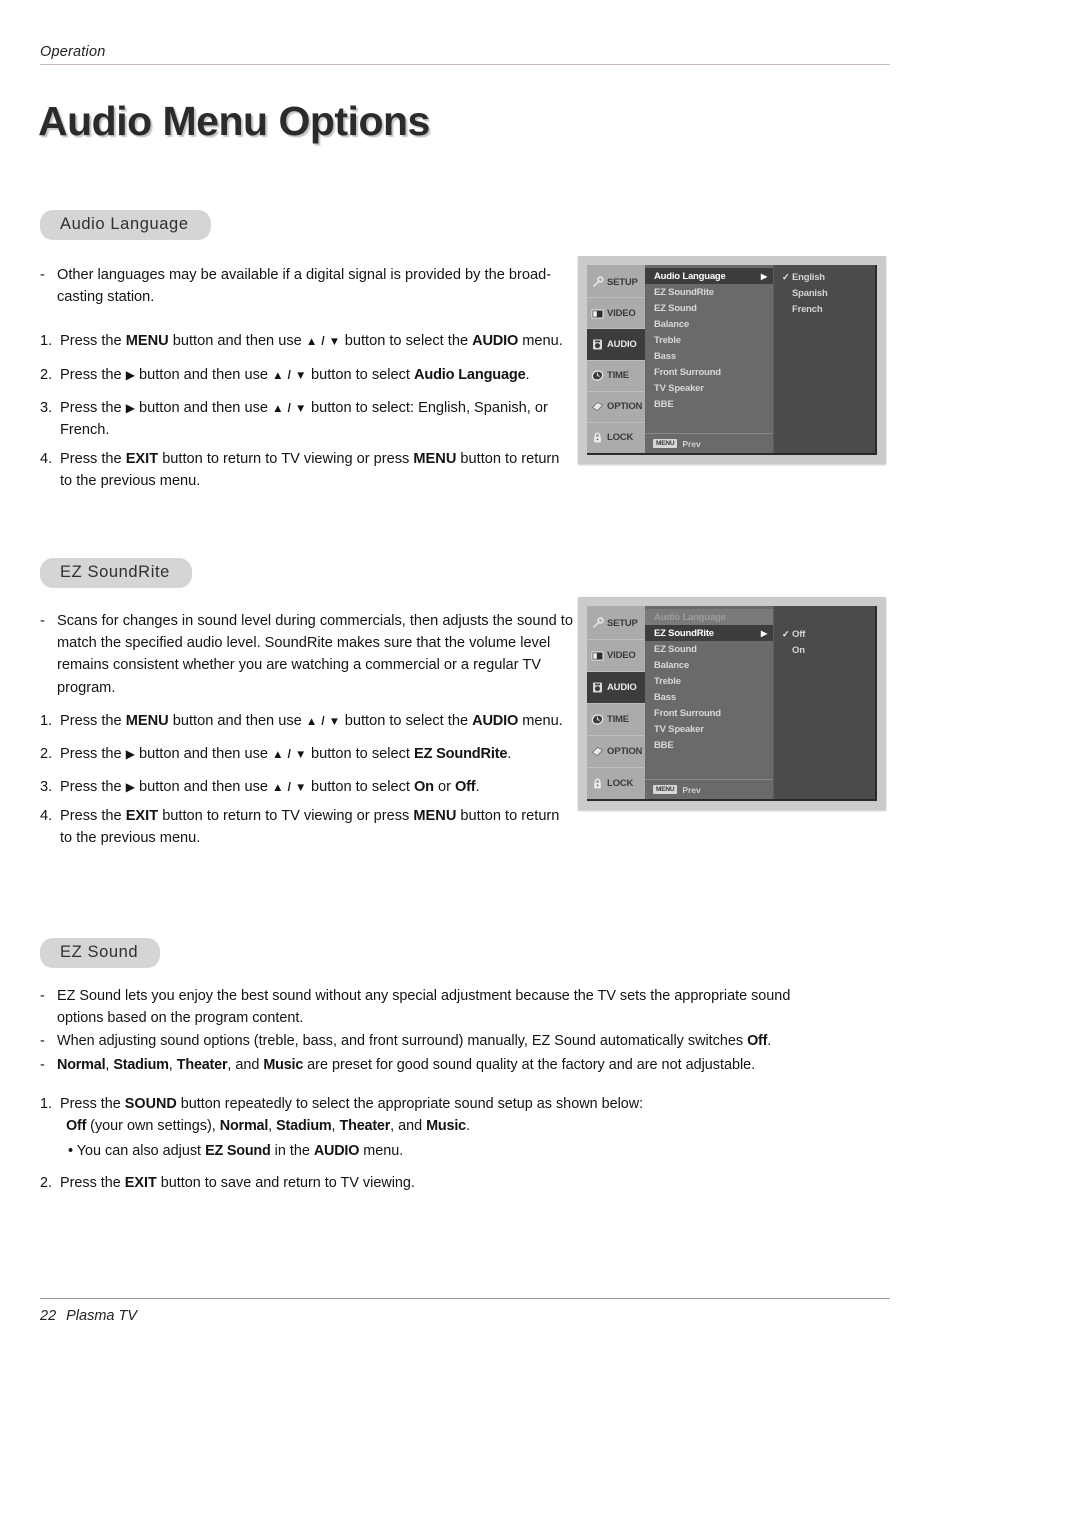 The image size is (1080, 1528). I want to click on dash-marker: -, so click(42, 996).